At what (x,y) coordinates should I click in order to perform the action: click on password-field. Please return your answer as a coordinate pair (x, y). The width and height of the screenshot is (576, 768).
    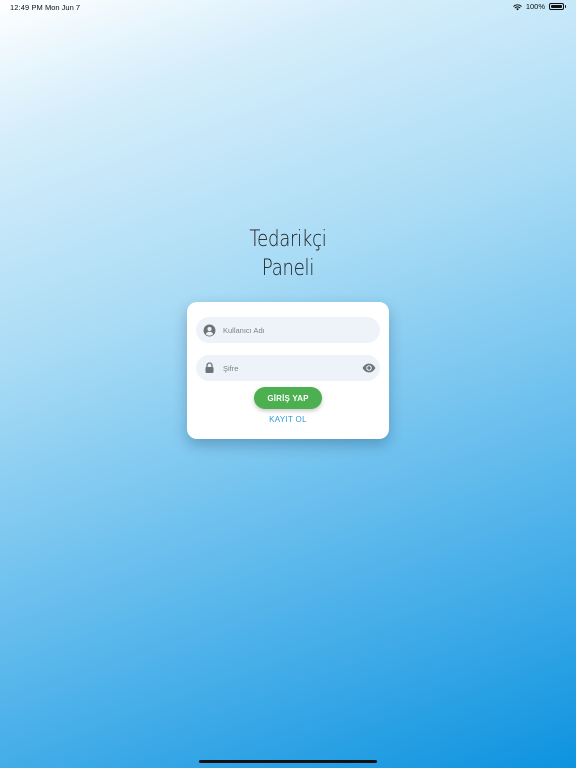
    Looking at the image, I should click on (288, 368).